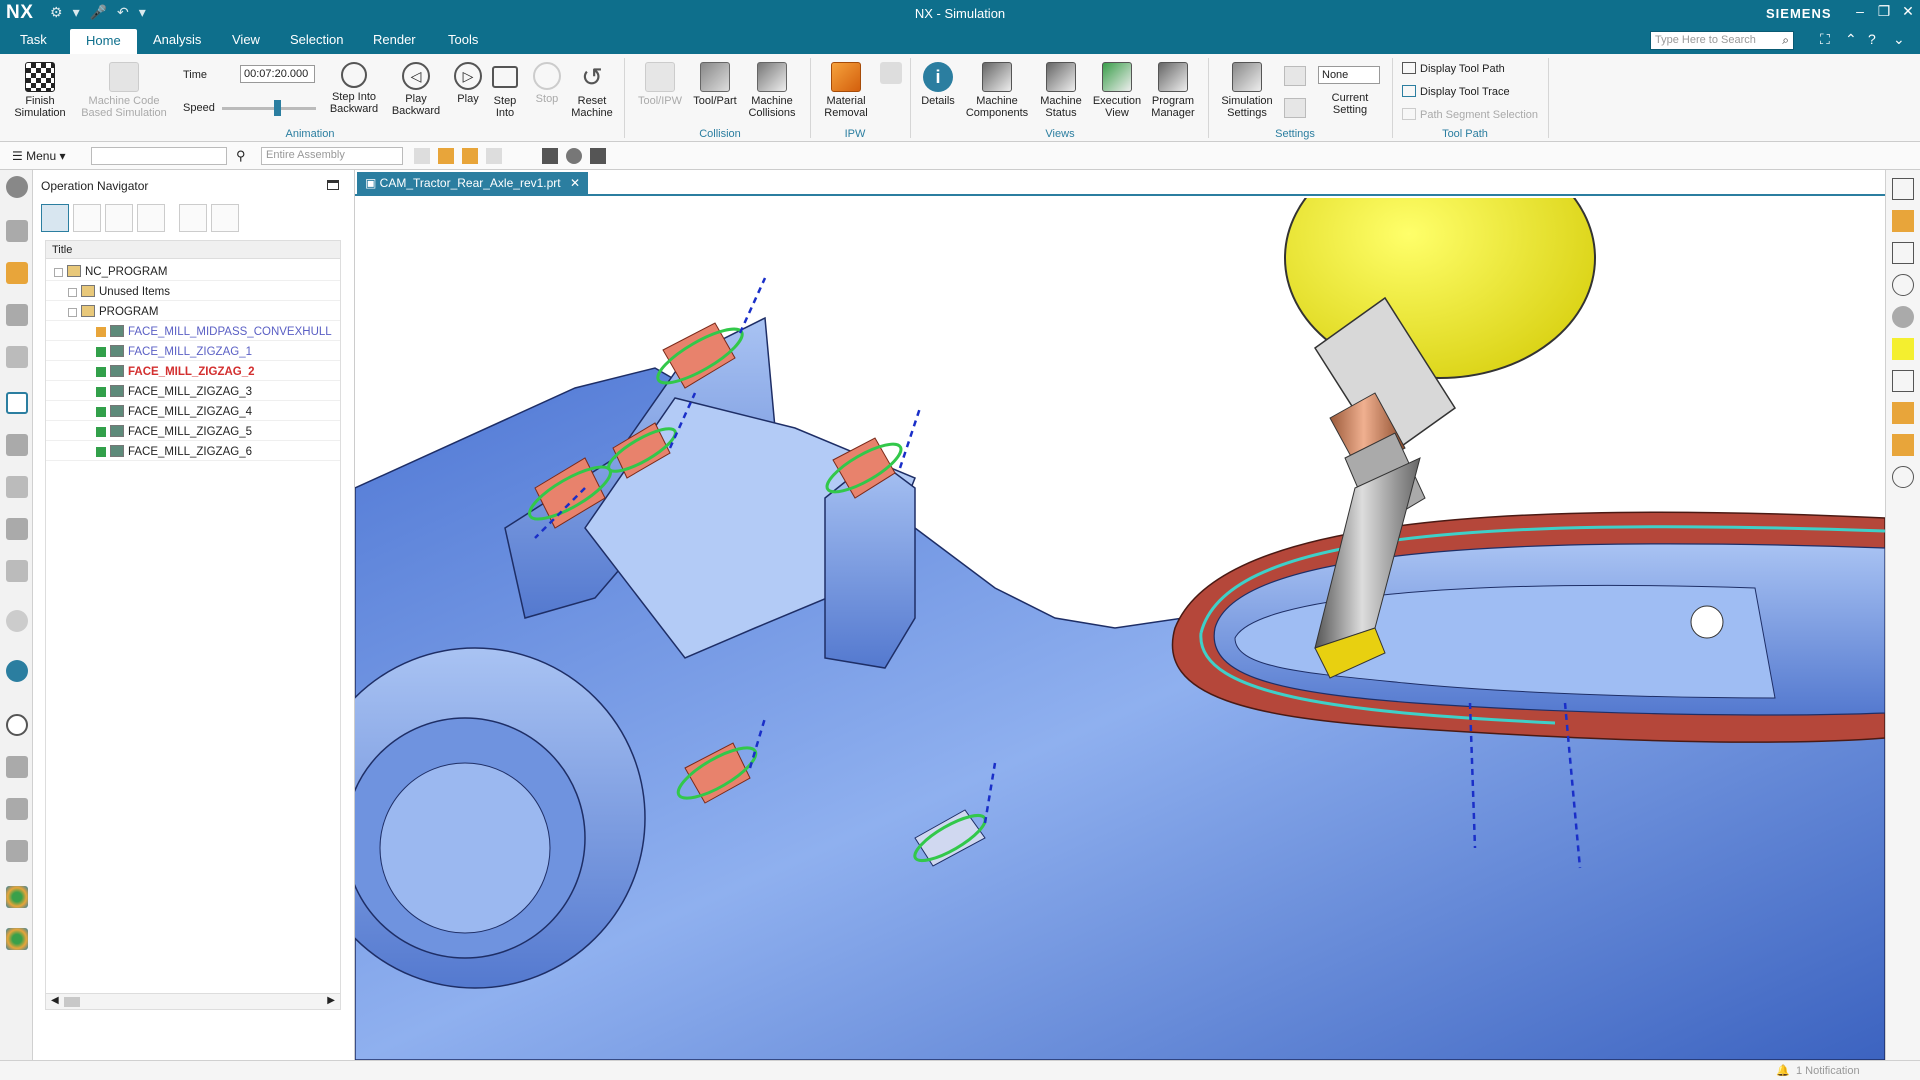  Describe the element at coordinates (193, 431) in the screenshot. I see `tree-row: FACE_MILL_ZIGZAG_5` at that location.